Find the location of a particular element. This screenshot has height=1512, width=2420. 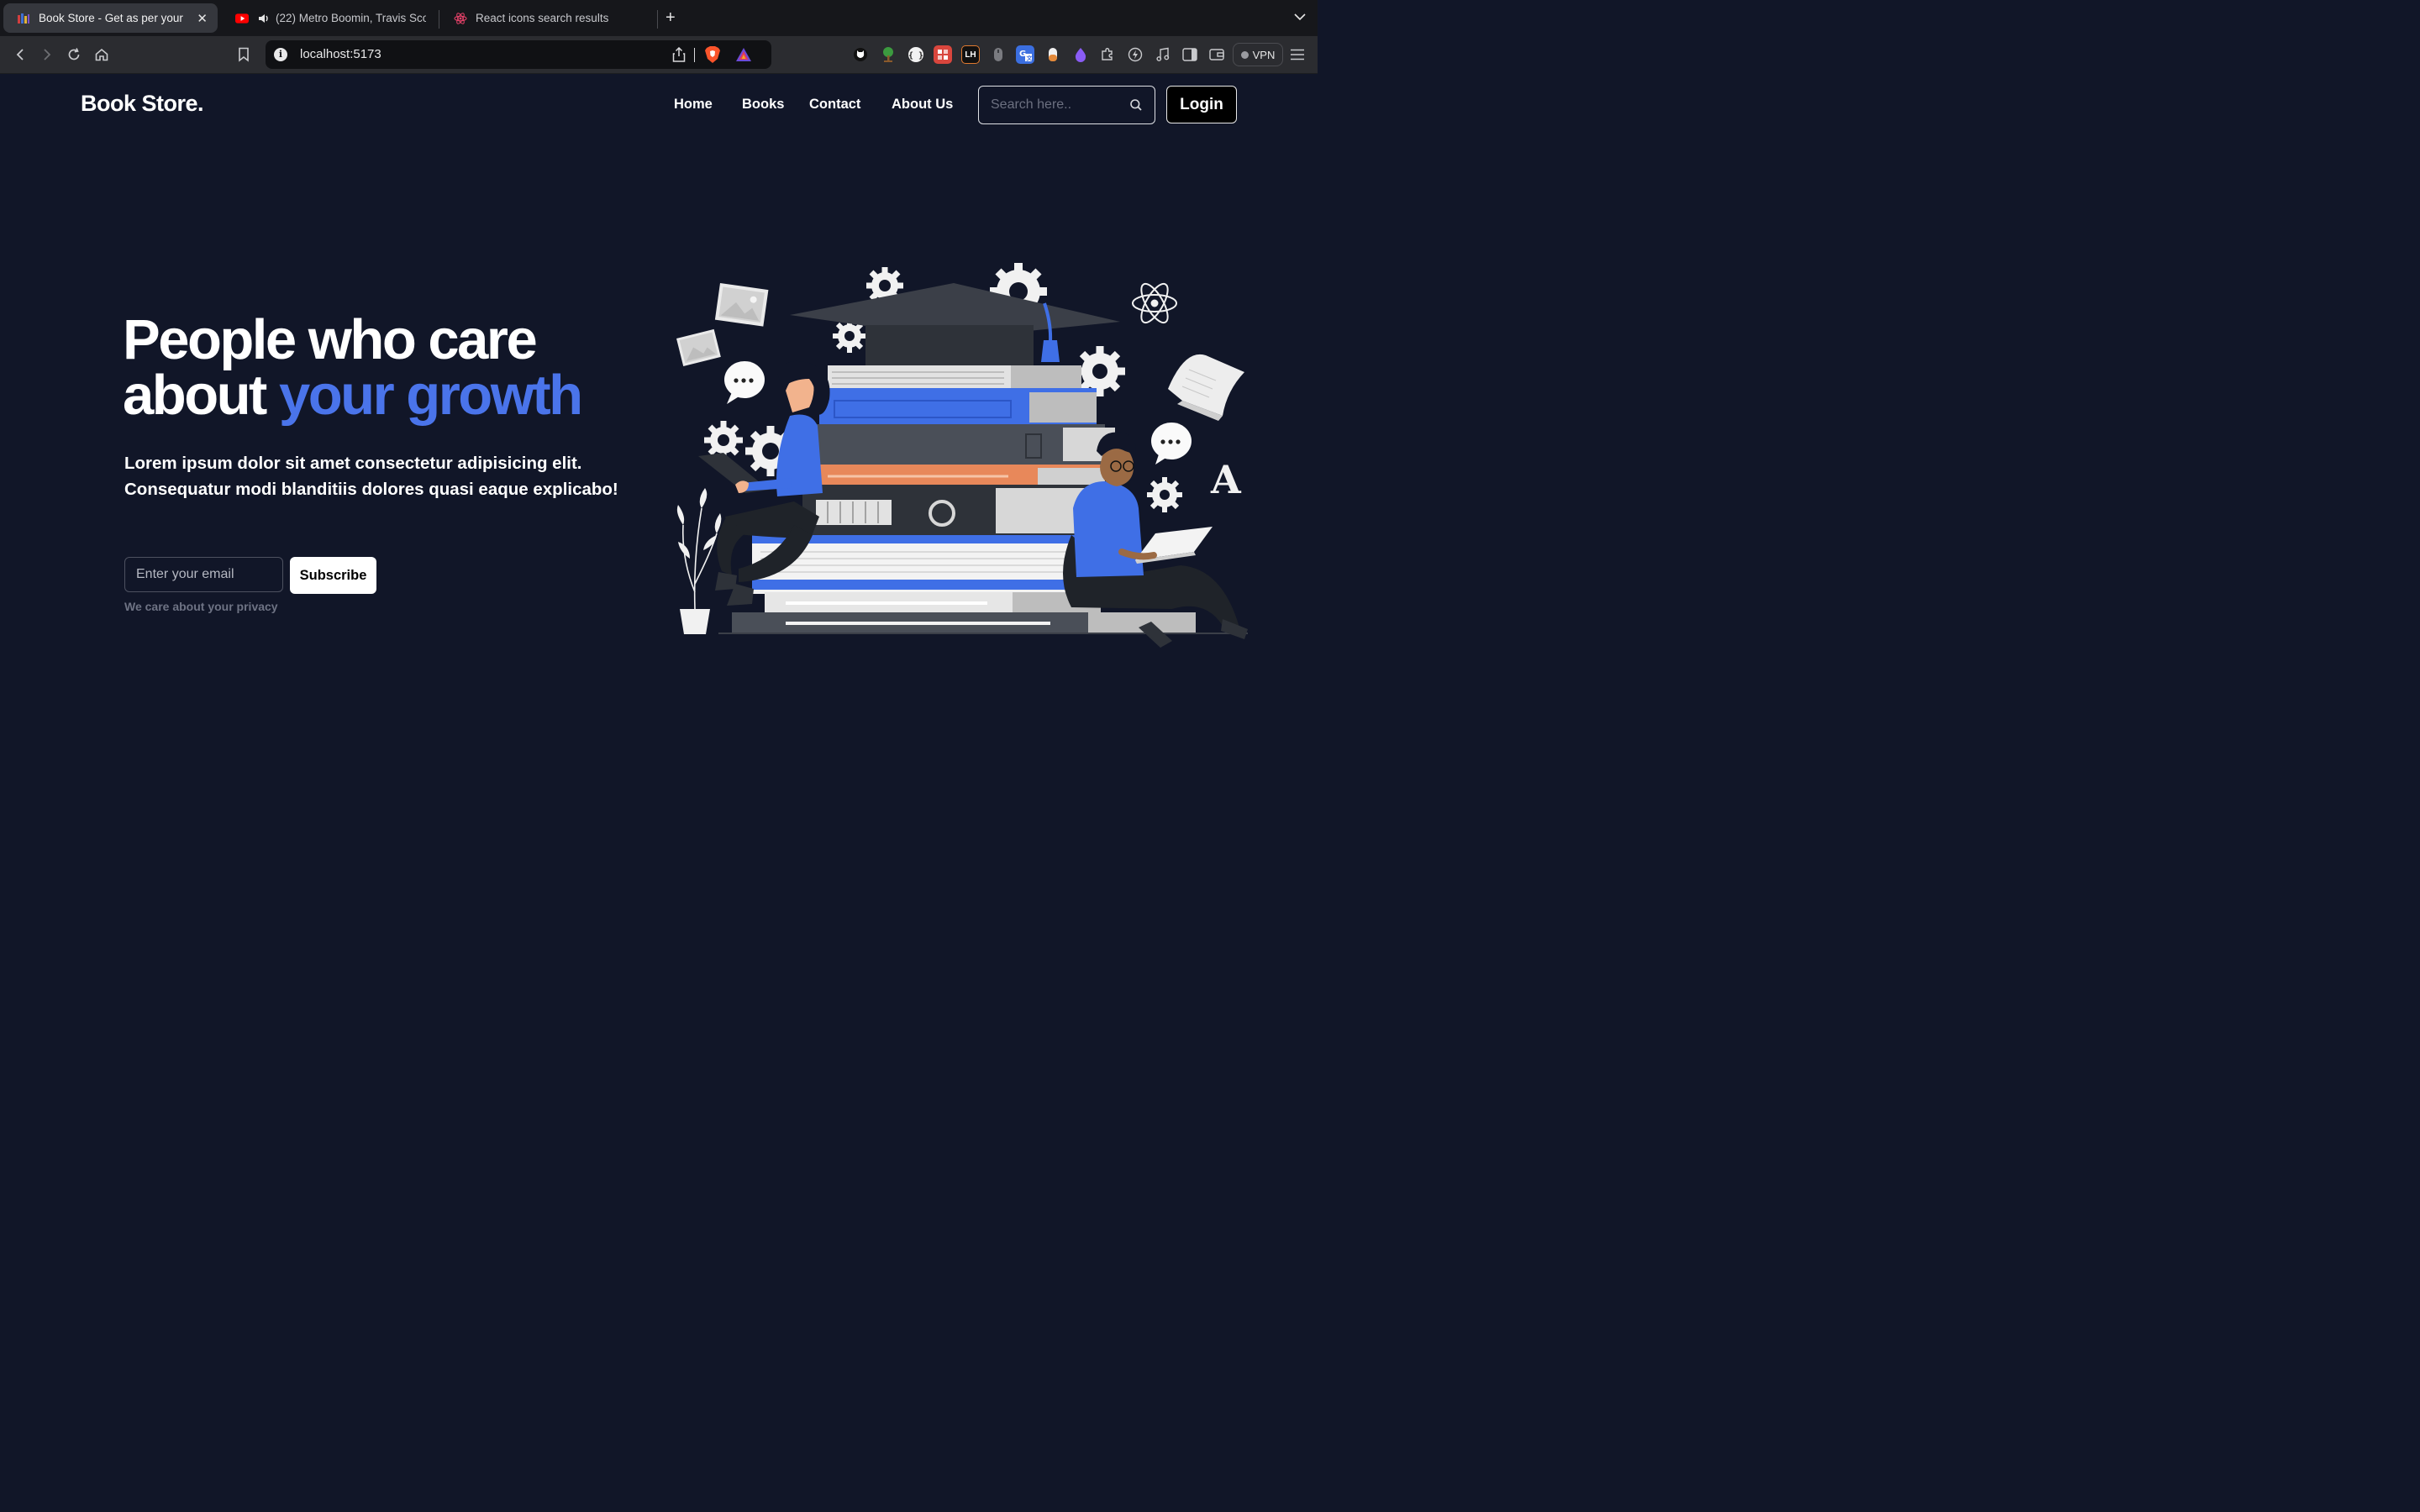

hero-heading-plain: about is located at coordinates (201, 395).